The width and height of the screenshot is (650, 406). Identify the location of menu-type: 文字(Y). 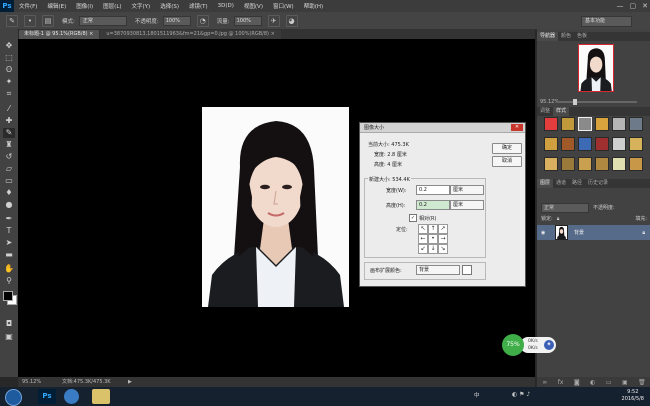
(141, 6).